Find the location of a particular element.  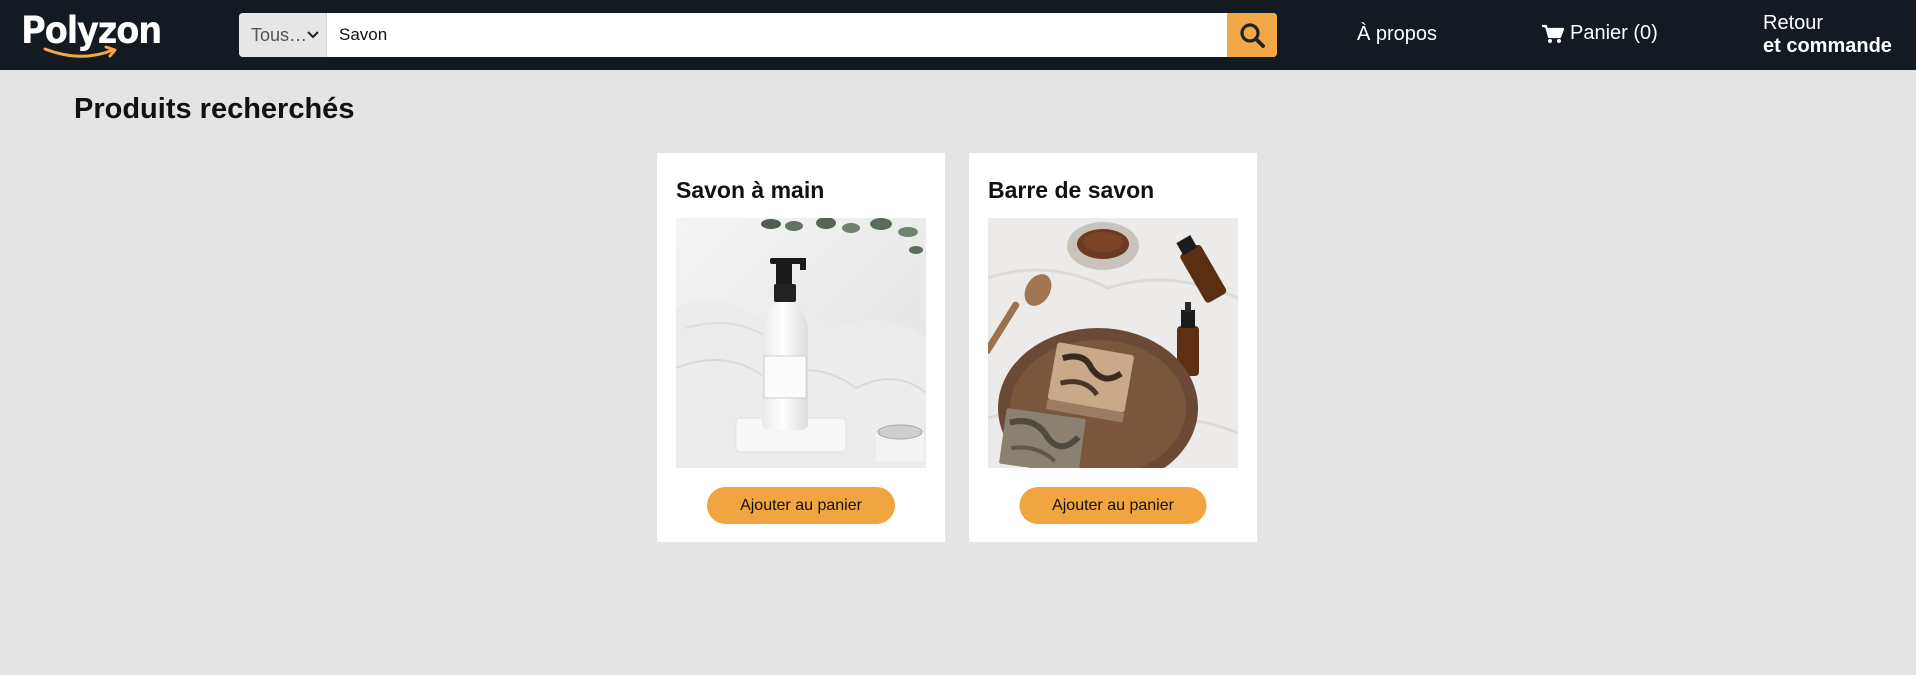

cart-icon is located at coordinates (1553, 33).